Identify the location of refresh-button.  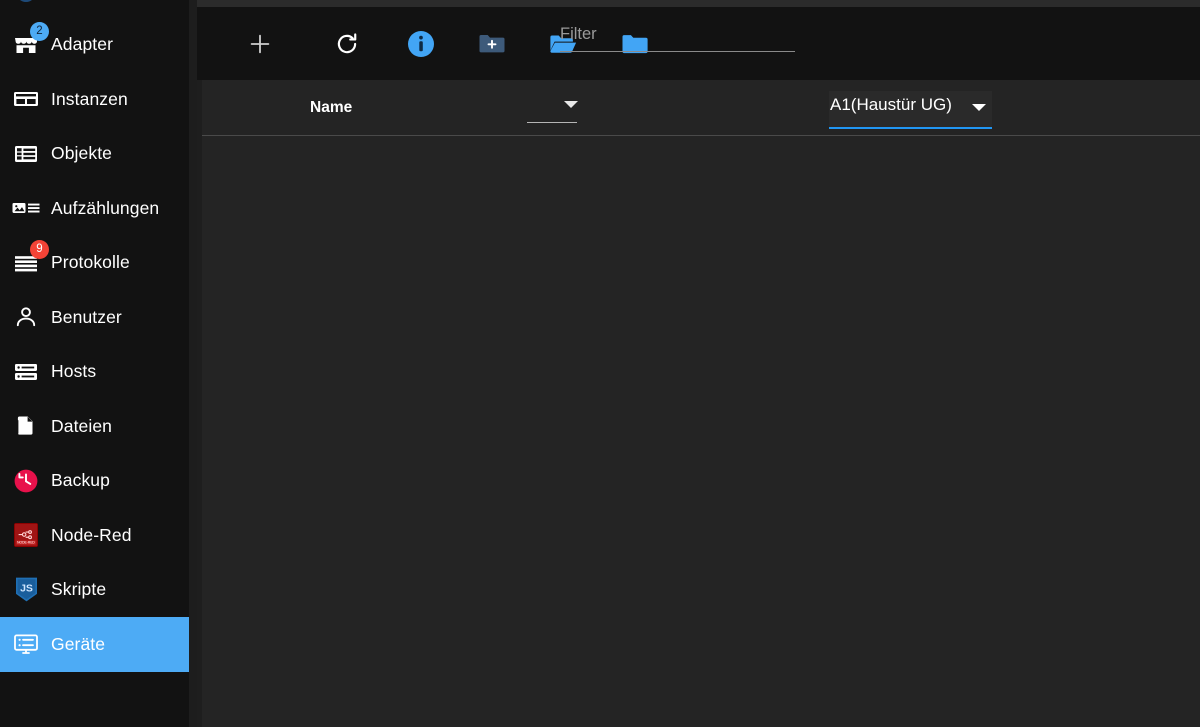
(347, 44).